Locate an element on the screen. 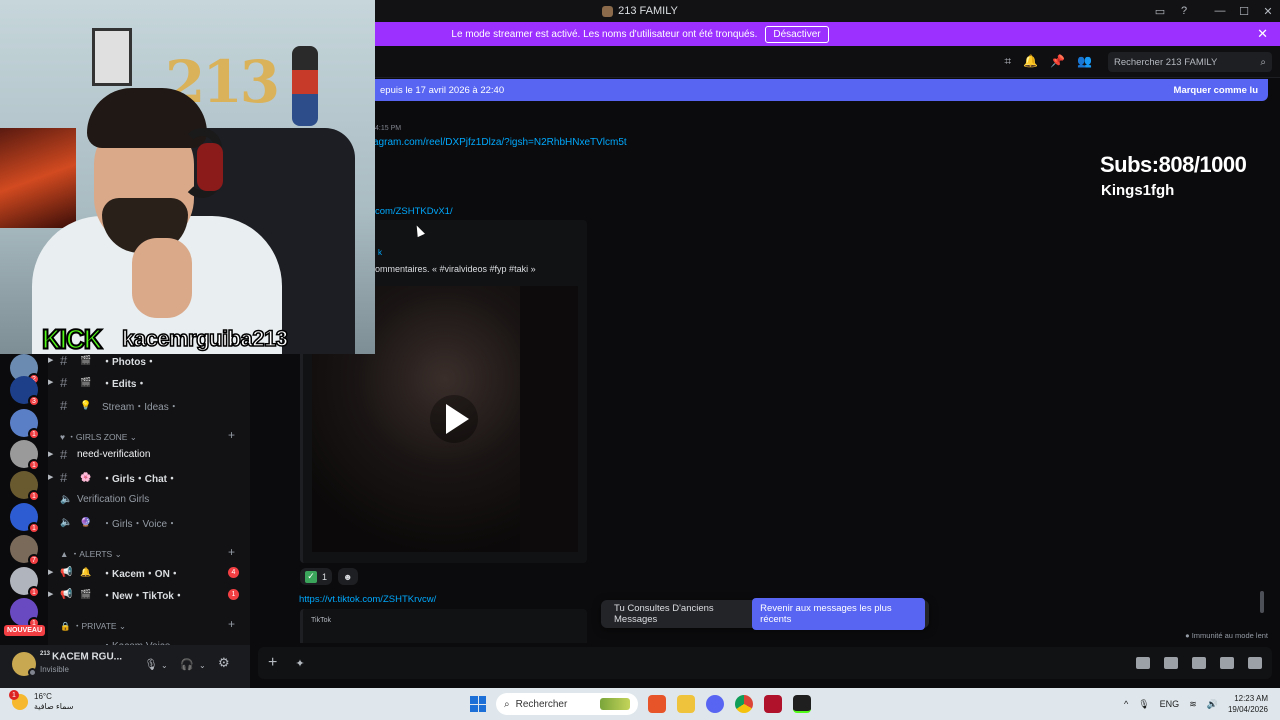 This screenshot has height=720, width=1280. channel-stream-ideas: # 💡 Stream・Ideas・ is located at coordinates (149, 405).